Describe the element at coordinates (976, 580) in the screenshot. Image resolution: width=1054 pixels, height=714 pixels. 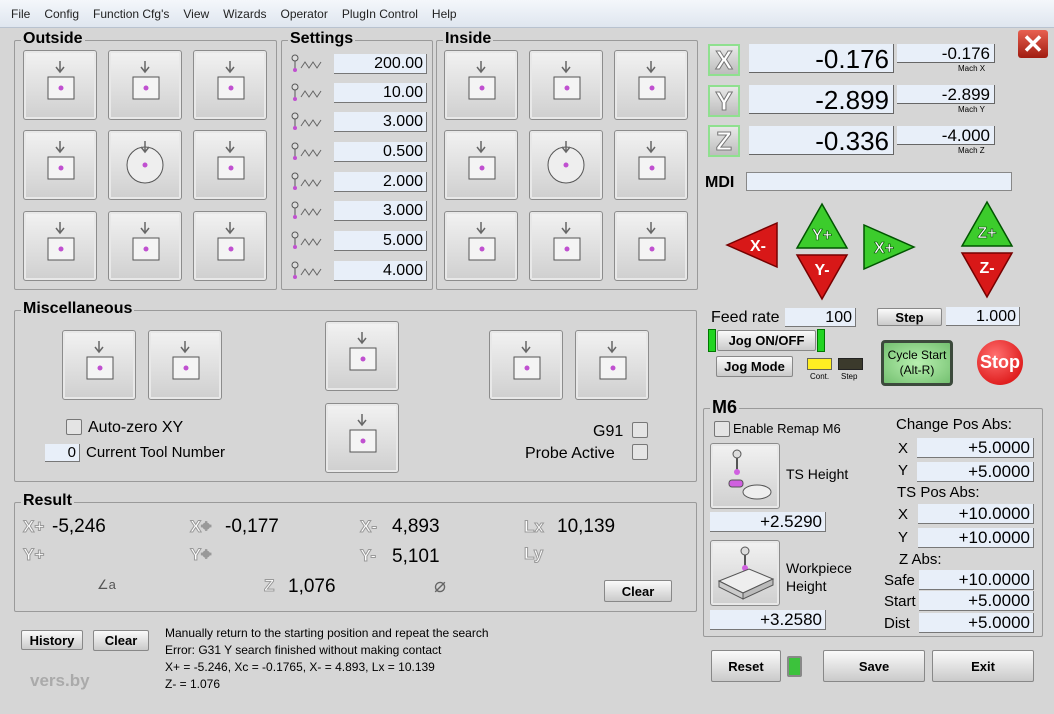
I see `safe-z-input: +10.0000` at that location.